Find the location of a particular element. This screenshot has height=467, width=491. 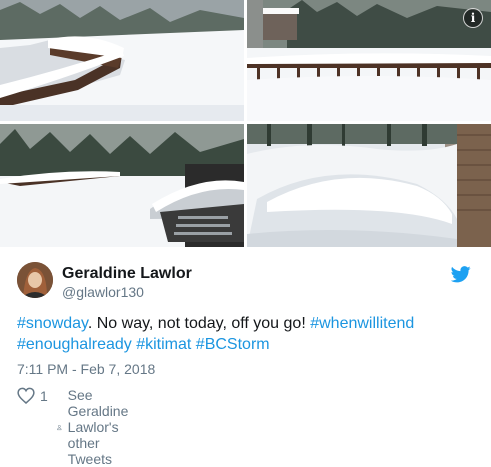

hashtag-enoughalready: #enoughalready is located at coordinates (74, 344).